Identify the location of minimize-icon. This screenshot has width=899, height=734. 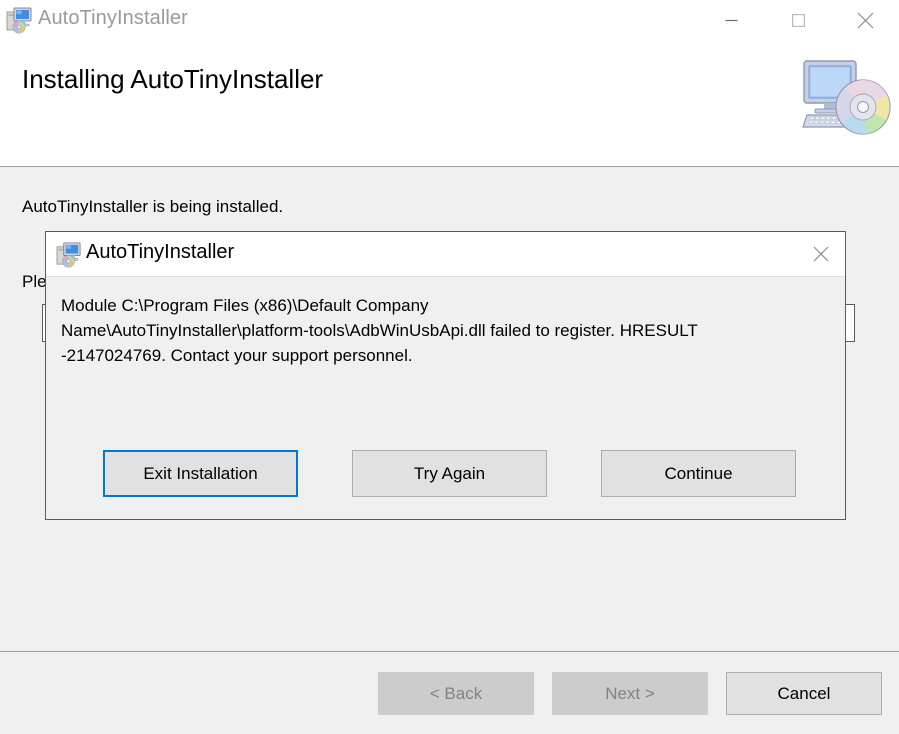
(731, 20).